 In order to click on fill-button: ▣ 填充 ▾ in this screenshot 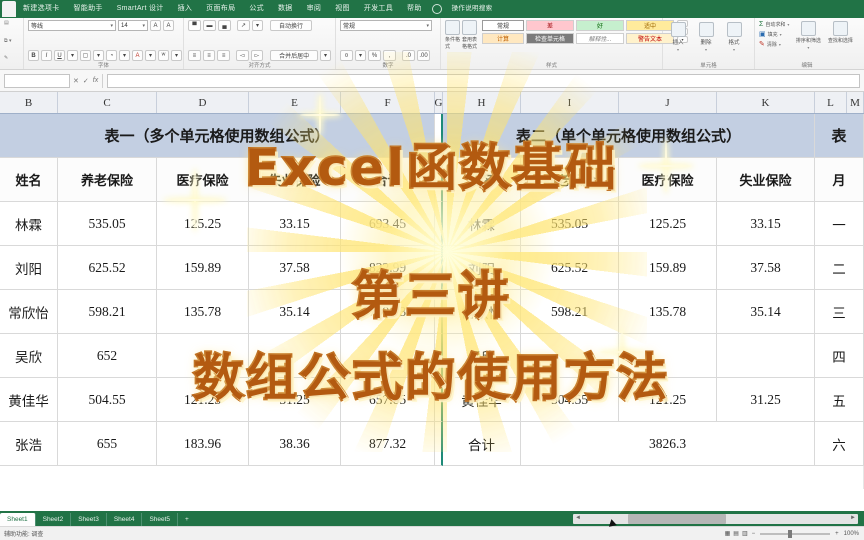, I will do `click(774, 34)`.